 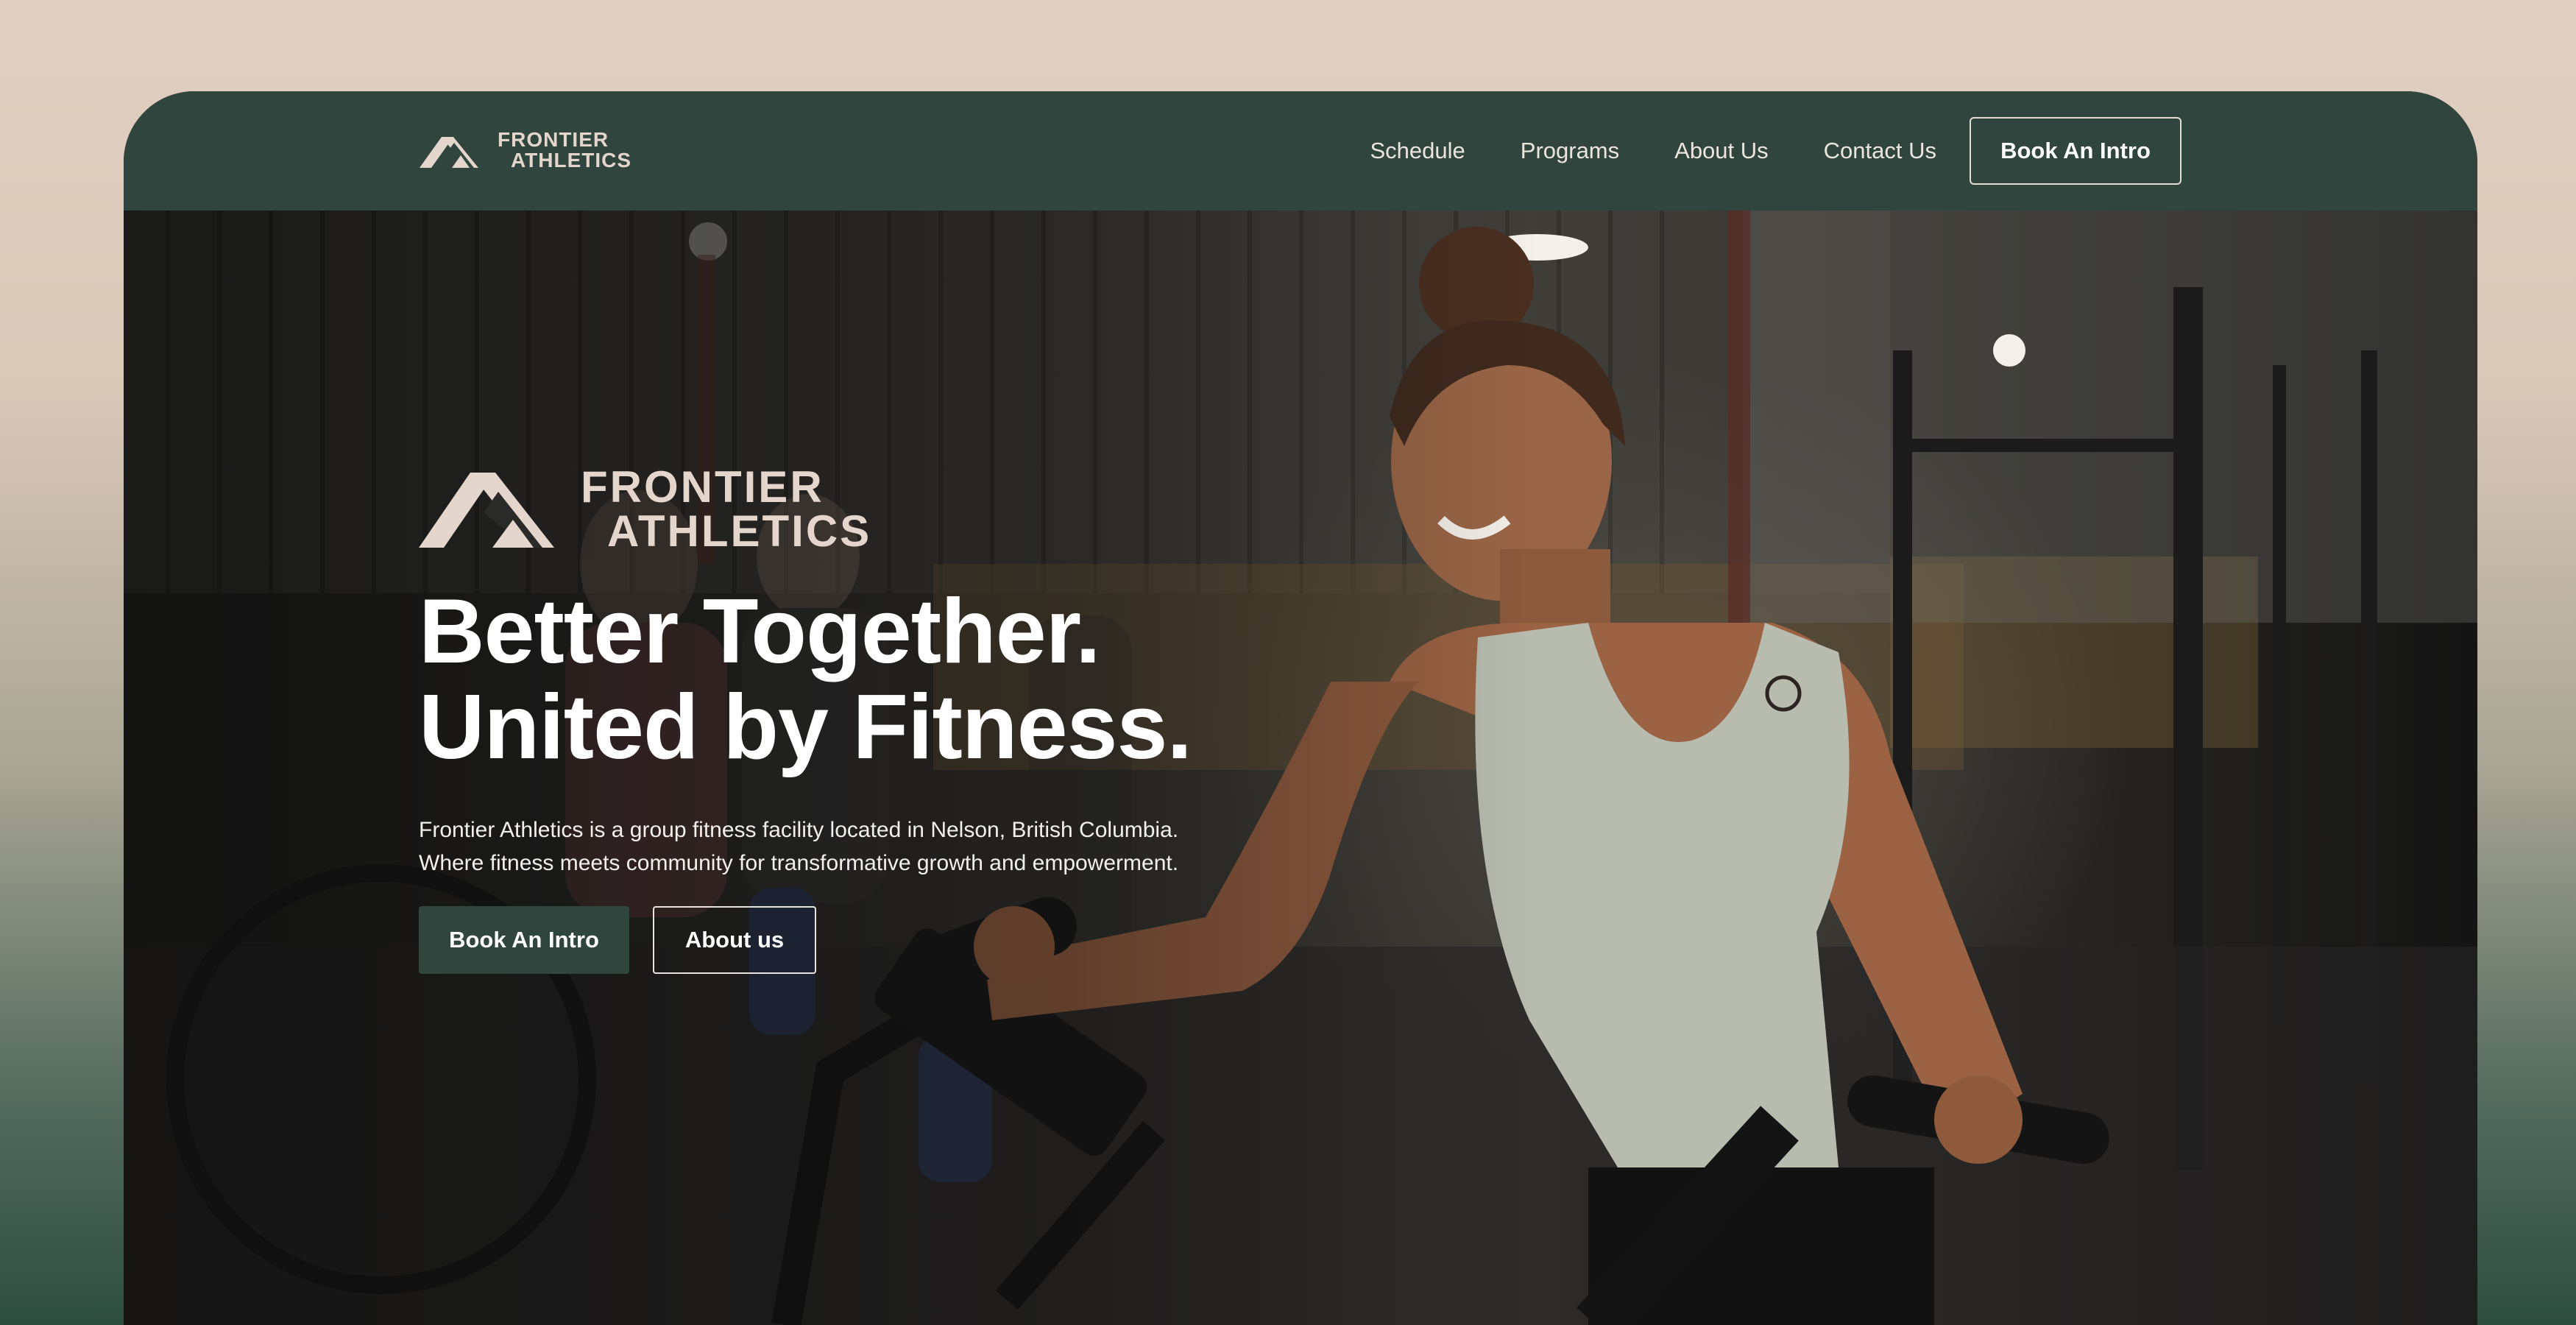 What do you see at coordinates (934, 509) in the screenshot?
I see `hero-logo: FRONTIER ATHLETICS` at bounding box center [934, 509].